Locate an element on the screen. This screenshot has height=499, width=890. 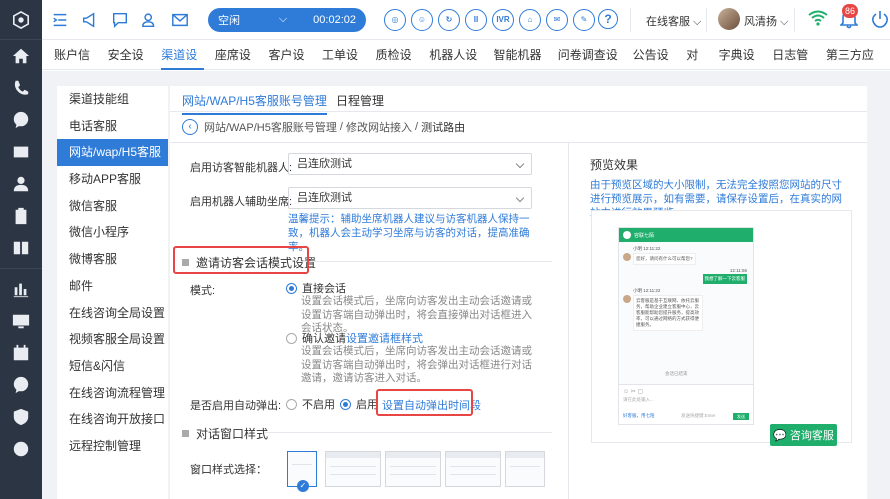
sidebar-item-weibo: 微博客服 is located at coordinates (112, 259).